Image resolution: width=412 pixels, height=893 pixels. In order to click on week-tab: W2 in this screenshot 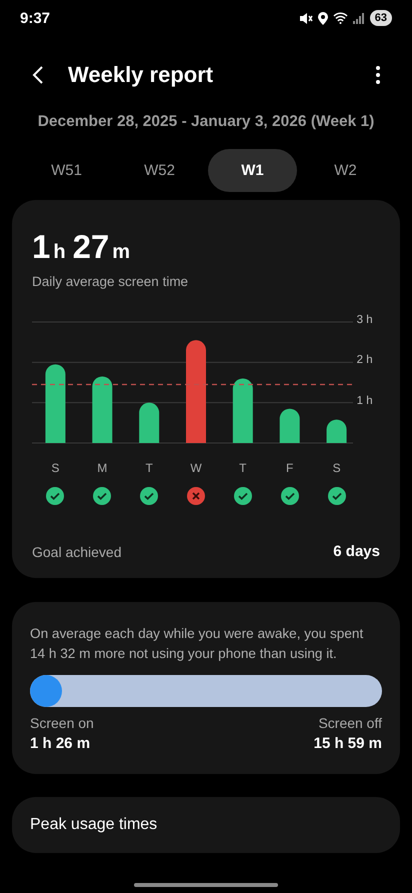, I will do `click(345, 170)`.